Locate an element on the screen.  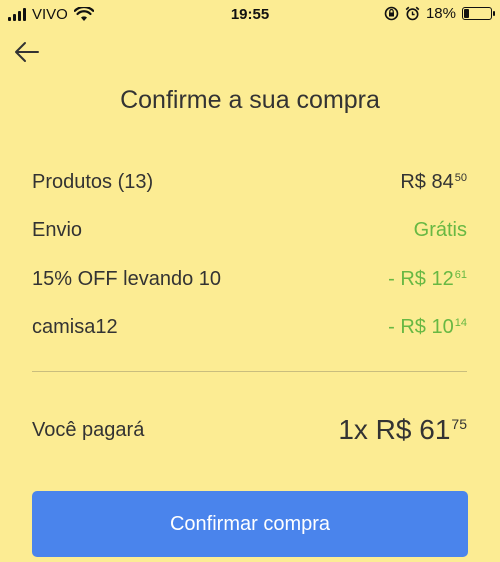
shipping-row: Envio Grátis is located at coordinates (249, 230).